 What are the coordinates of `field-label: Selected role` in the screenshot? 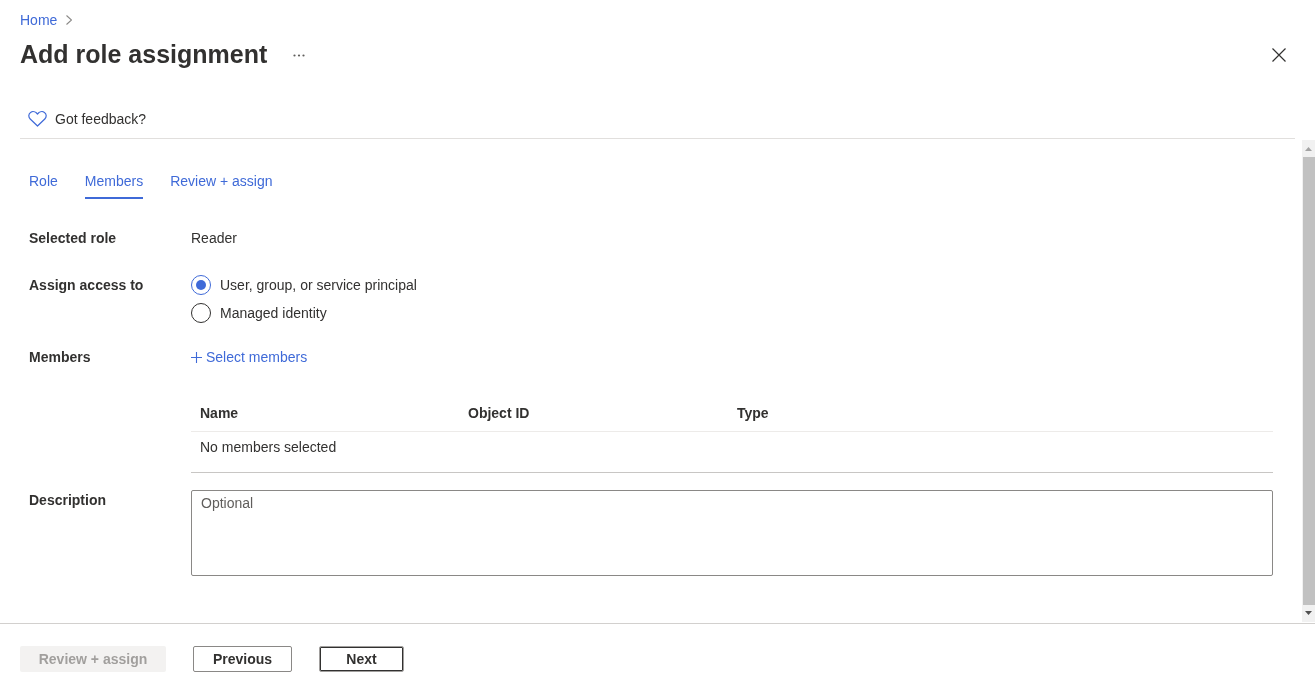 It's located at (73, 238).